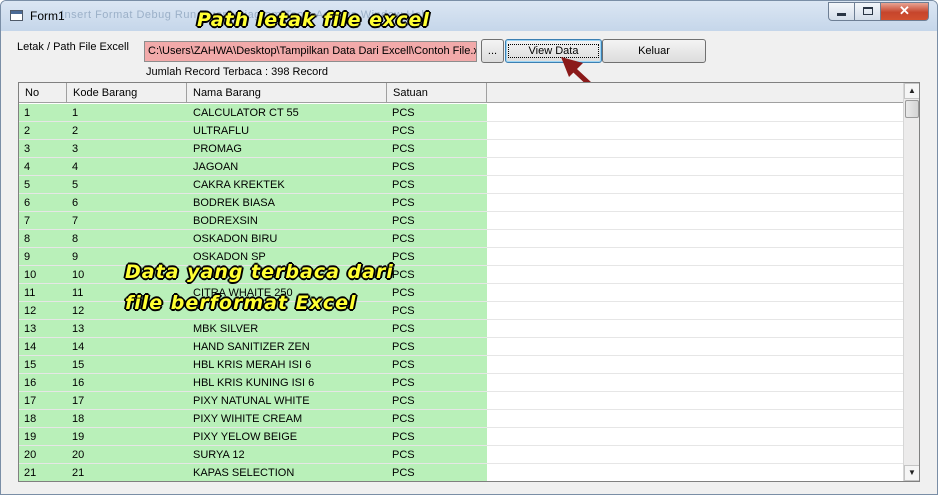 This screenshot has width=938, height=495. What do you see at coordinates (912, 109) in the screenshot?
I see `scroll-thumb` at bounding box center [912, 109].